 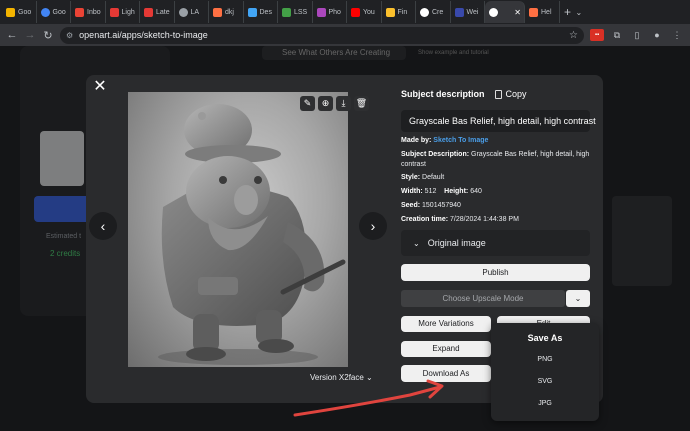 I want to click on browser-tab: You, so click(x=364, y=12).